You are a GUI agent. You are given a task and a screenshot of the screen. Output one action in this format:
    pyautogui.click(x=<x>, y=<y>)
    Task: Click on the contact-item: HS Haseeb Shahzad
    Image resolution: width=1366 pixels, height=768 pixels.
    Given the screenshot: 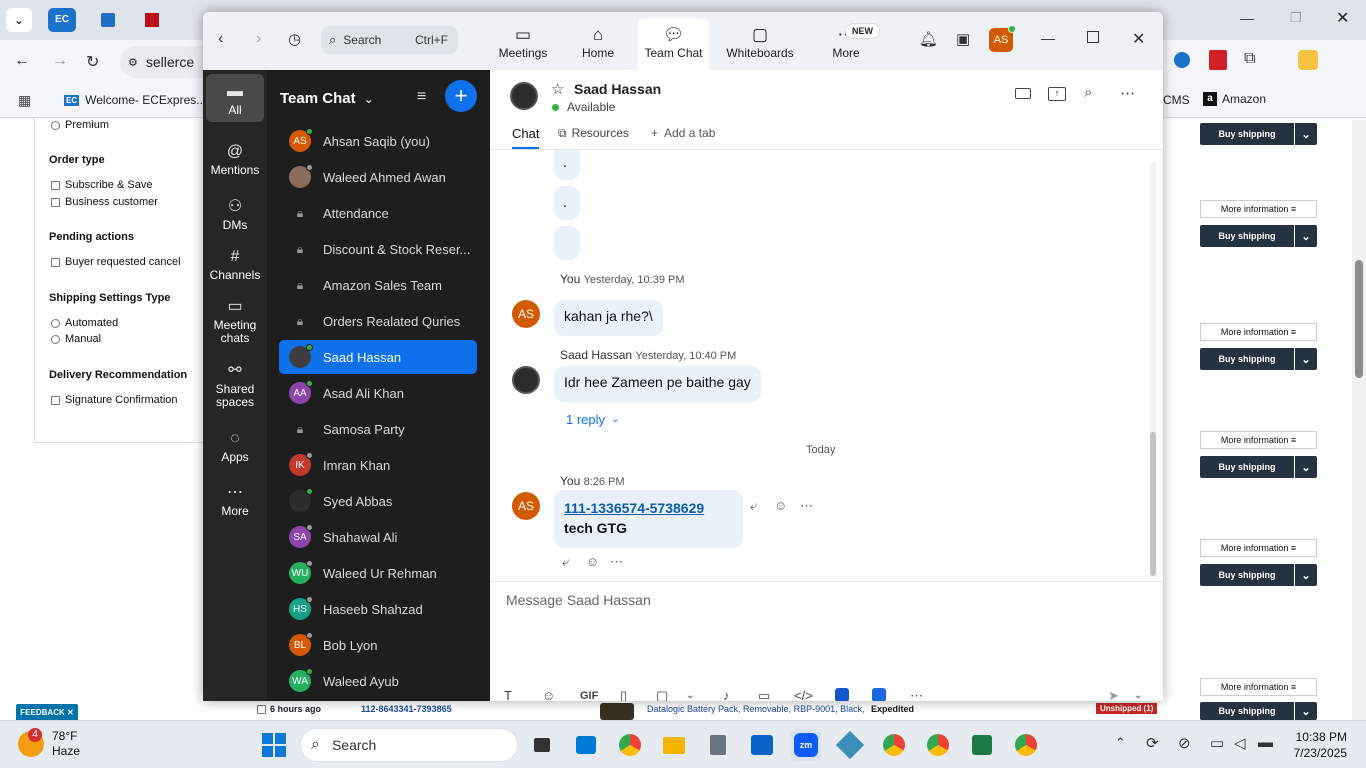 What is the action you would take?
    pyautogui.click(x=378, y=609)
    